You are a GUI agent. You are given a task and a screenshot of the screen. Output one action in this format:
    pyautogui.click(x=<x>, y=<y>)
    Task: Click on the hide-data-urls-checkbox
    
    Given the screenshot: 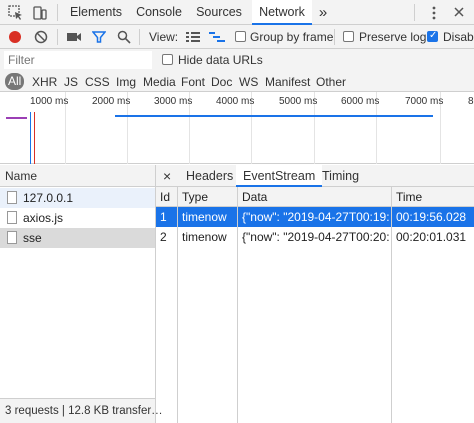 What is the action you would take?
    pyautogui.click(x=167, y=59)
    